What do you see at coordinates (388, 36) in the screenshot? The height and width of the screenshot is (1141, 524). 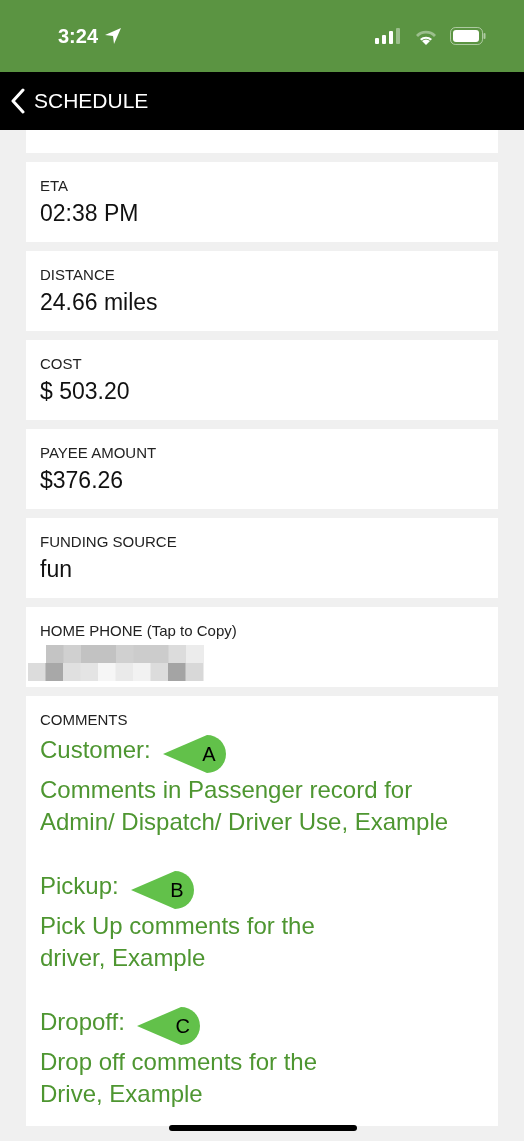 I see `signal-icon` at bounding box center [388, 36].